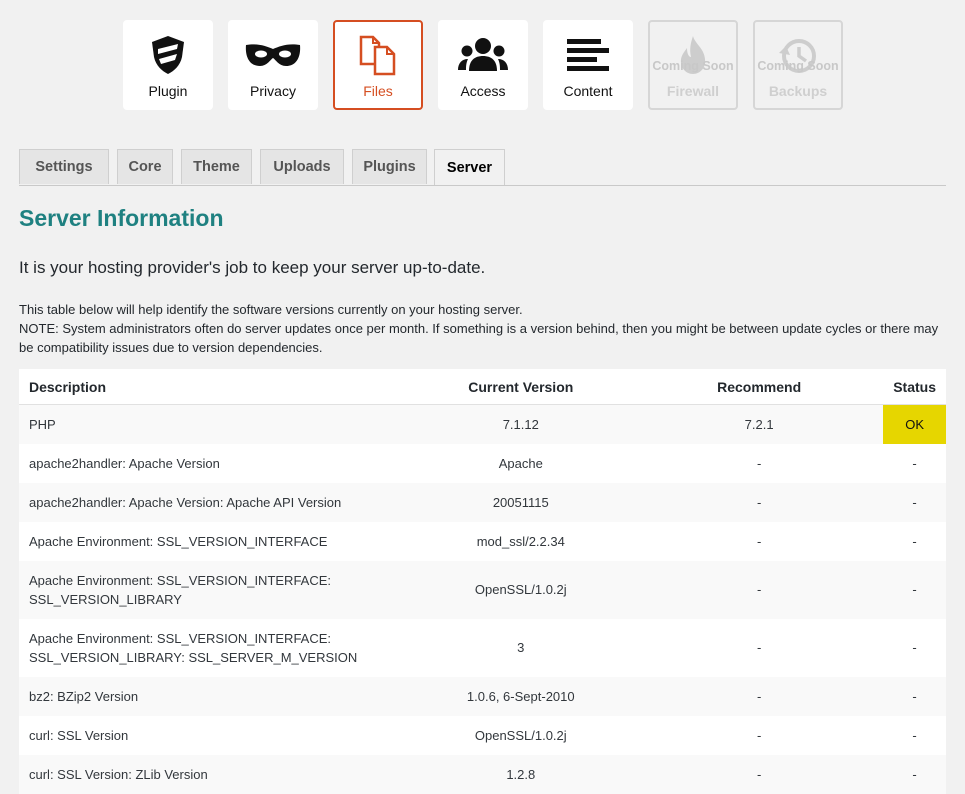  What do you see at coordinates (521, 696) in the screenshot?
I see `cell-current: 1.0.6, 6-Sept-2010` at bounding box center [521, 696].